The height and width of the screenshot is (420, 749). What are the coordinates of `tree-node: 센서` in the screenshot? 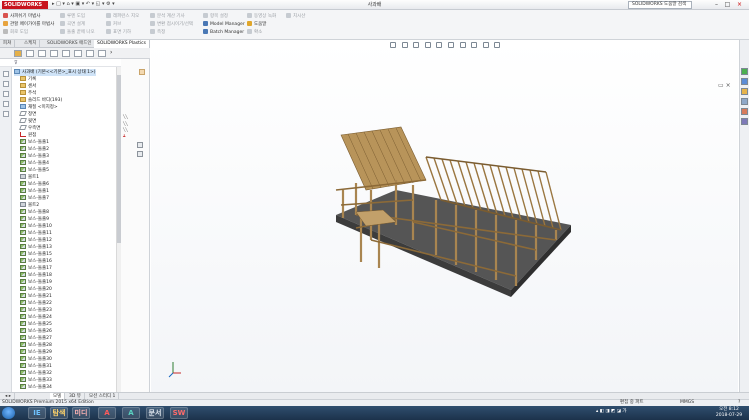 It's located at (28, 86).